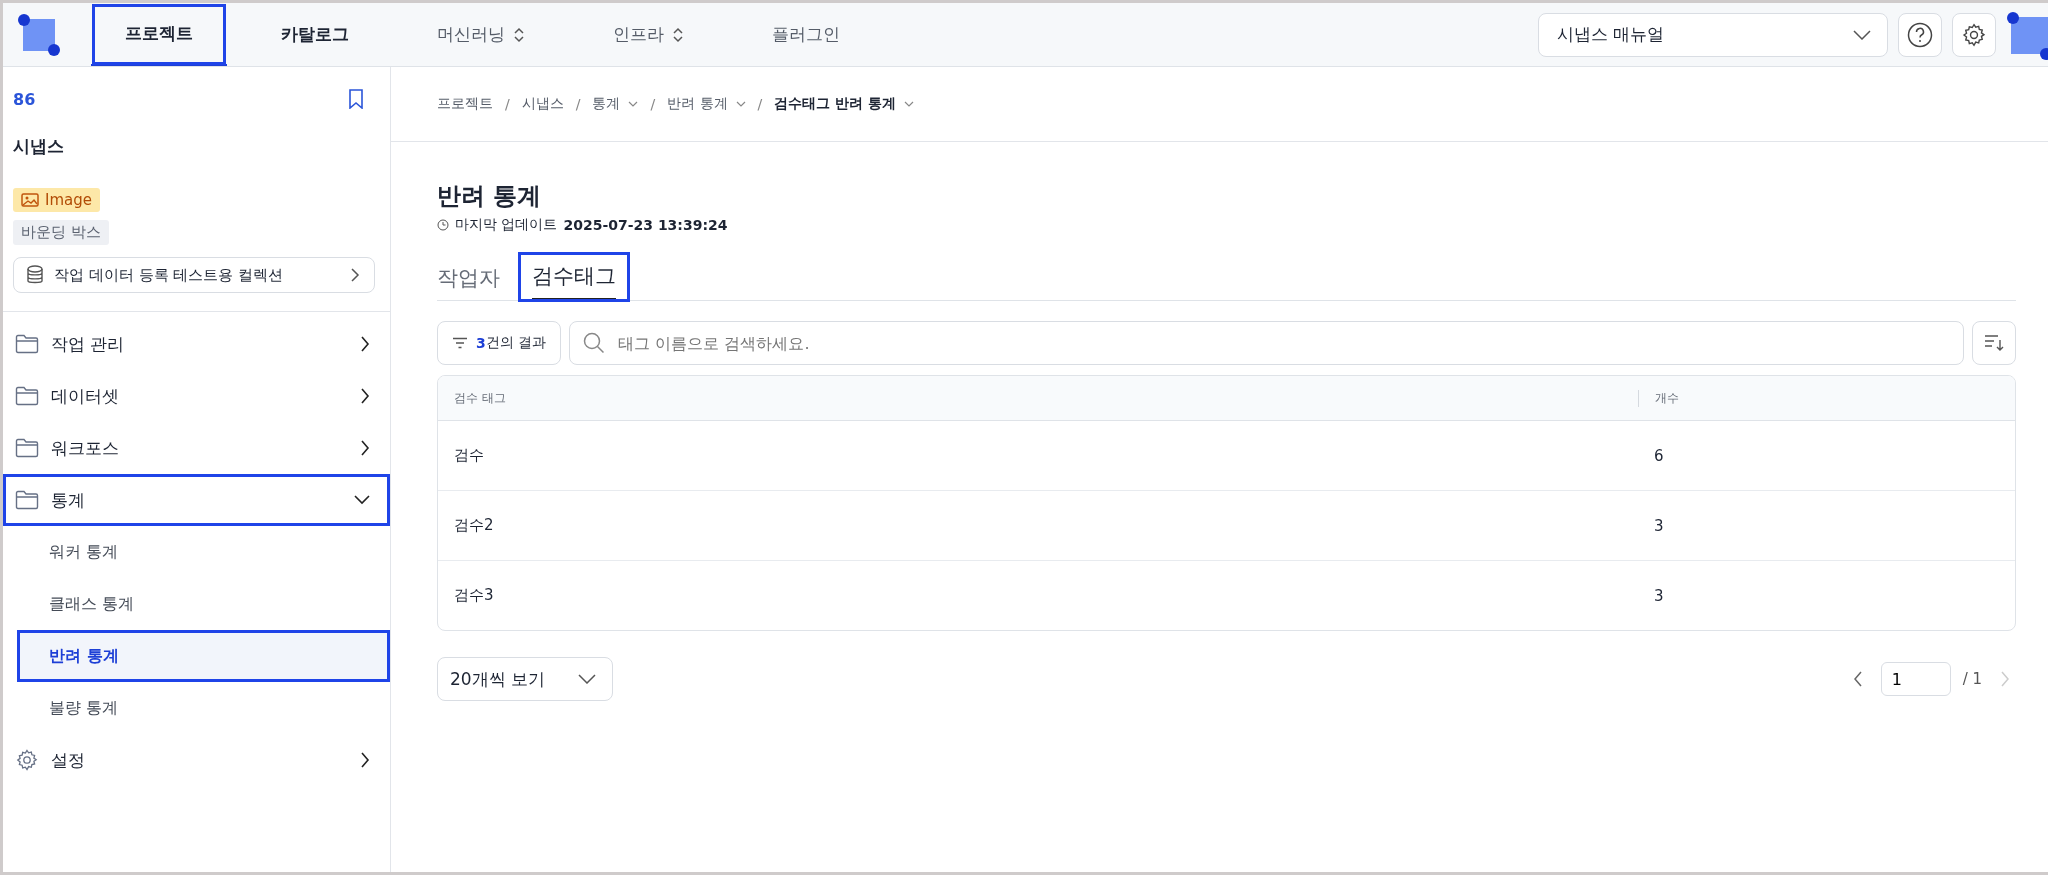 Image resolution: width=2048 pixels, height=875 pixels. I want to click on breadcrumb-link: 반려 통계, so click(706, 104).